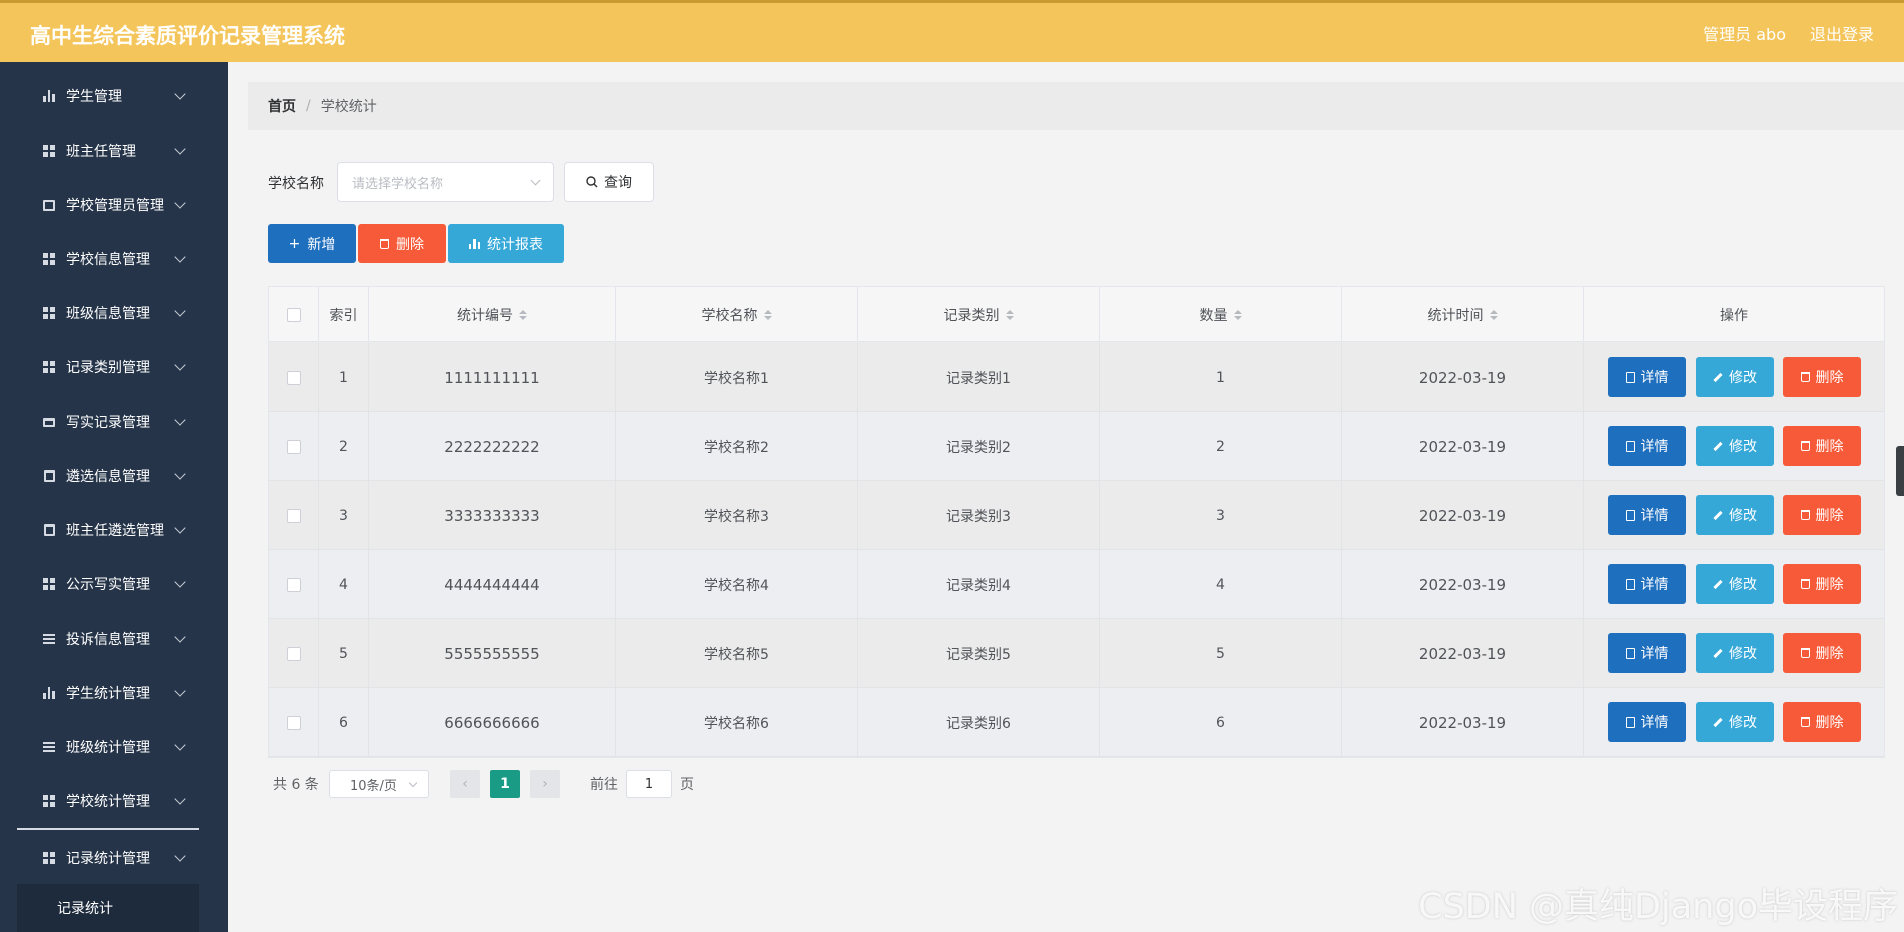  What do you see at coordinates (49, 639) in the screenshot?
I see `list-icon` at bounding box center [49, 639].